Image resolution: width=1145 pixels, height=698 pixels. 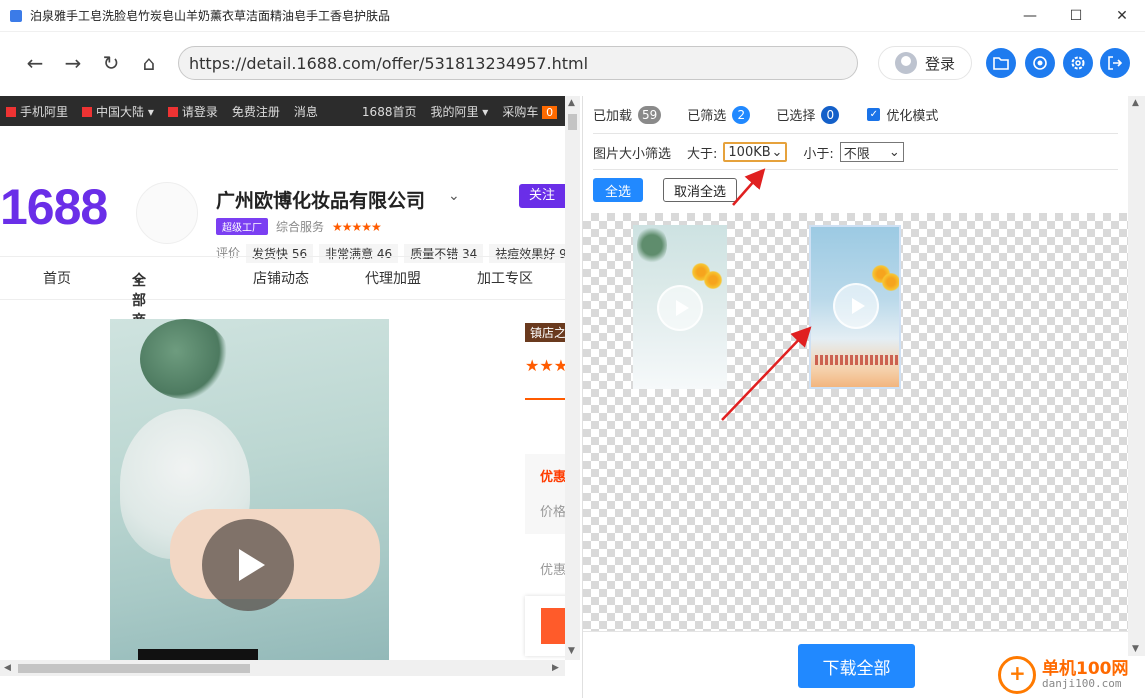 What do you see at coordinates (857, 360) in the screenshot?
I see `thumbnail-caption` at bounding box center [857, 360].